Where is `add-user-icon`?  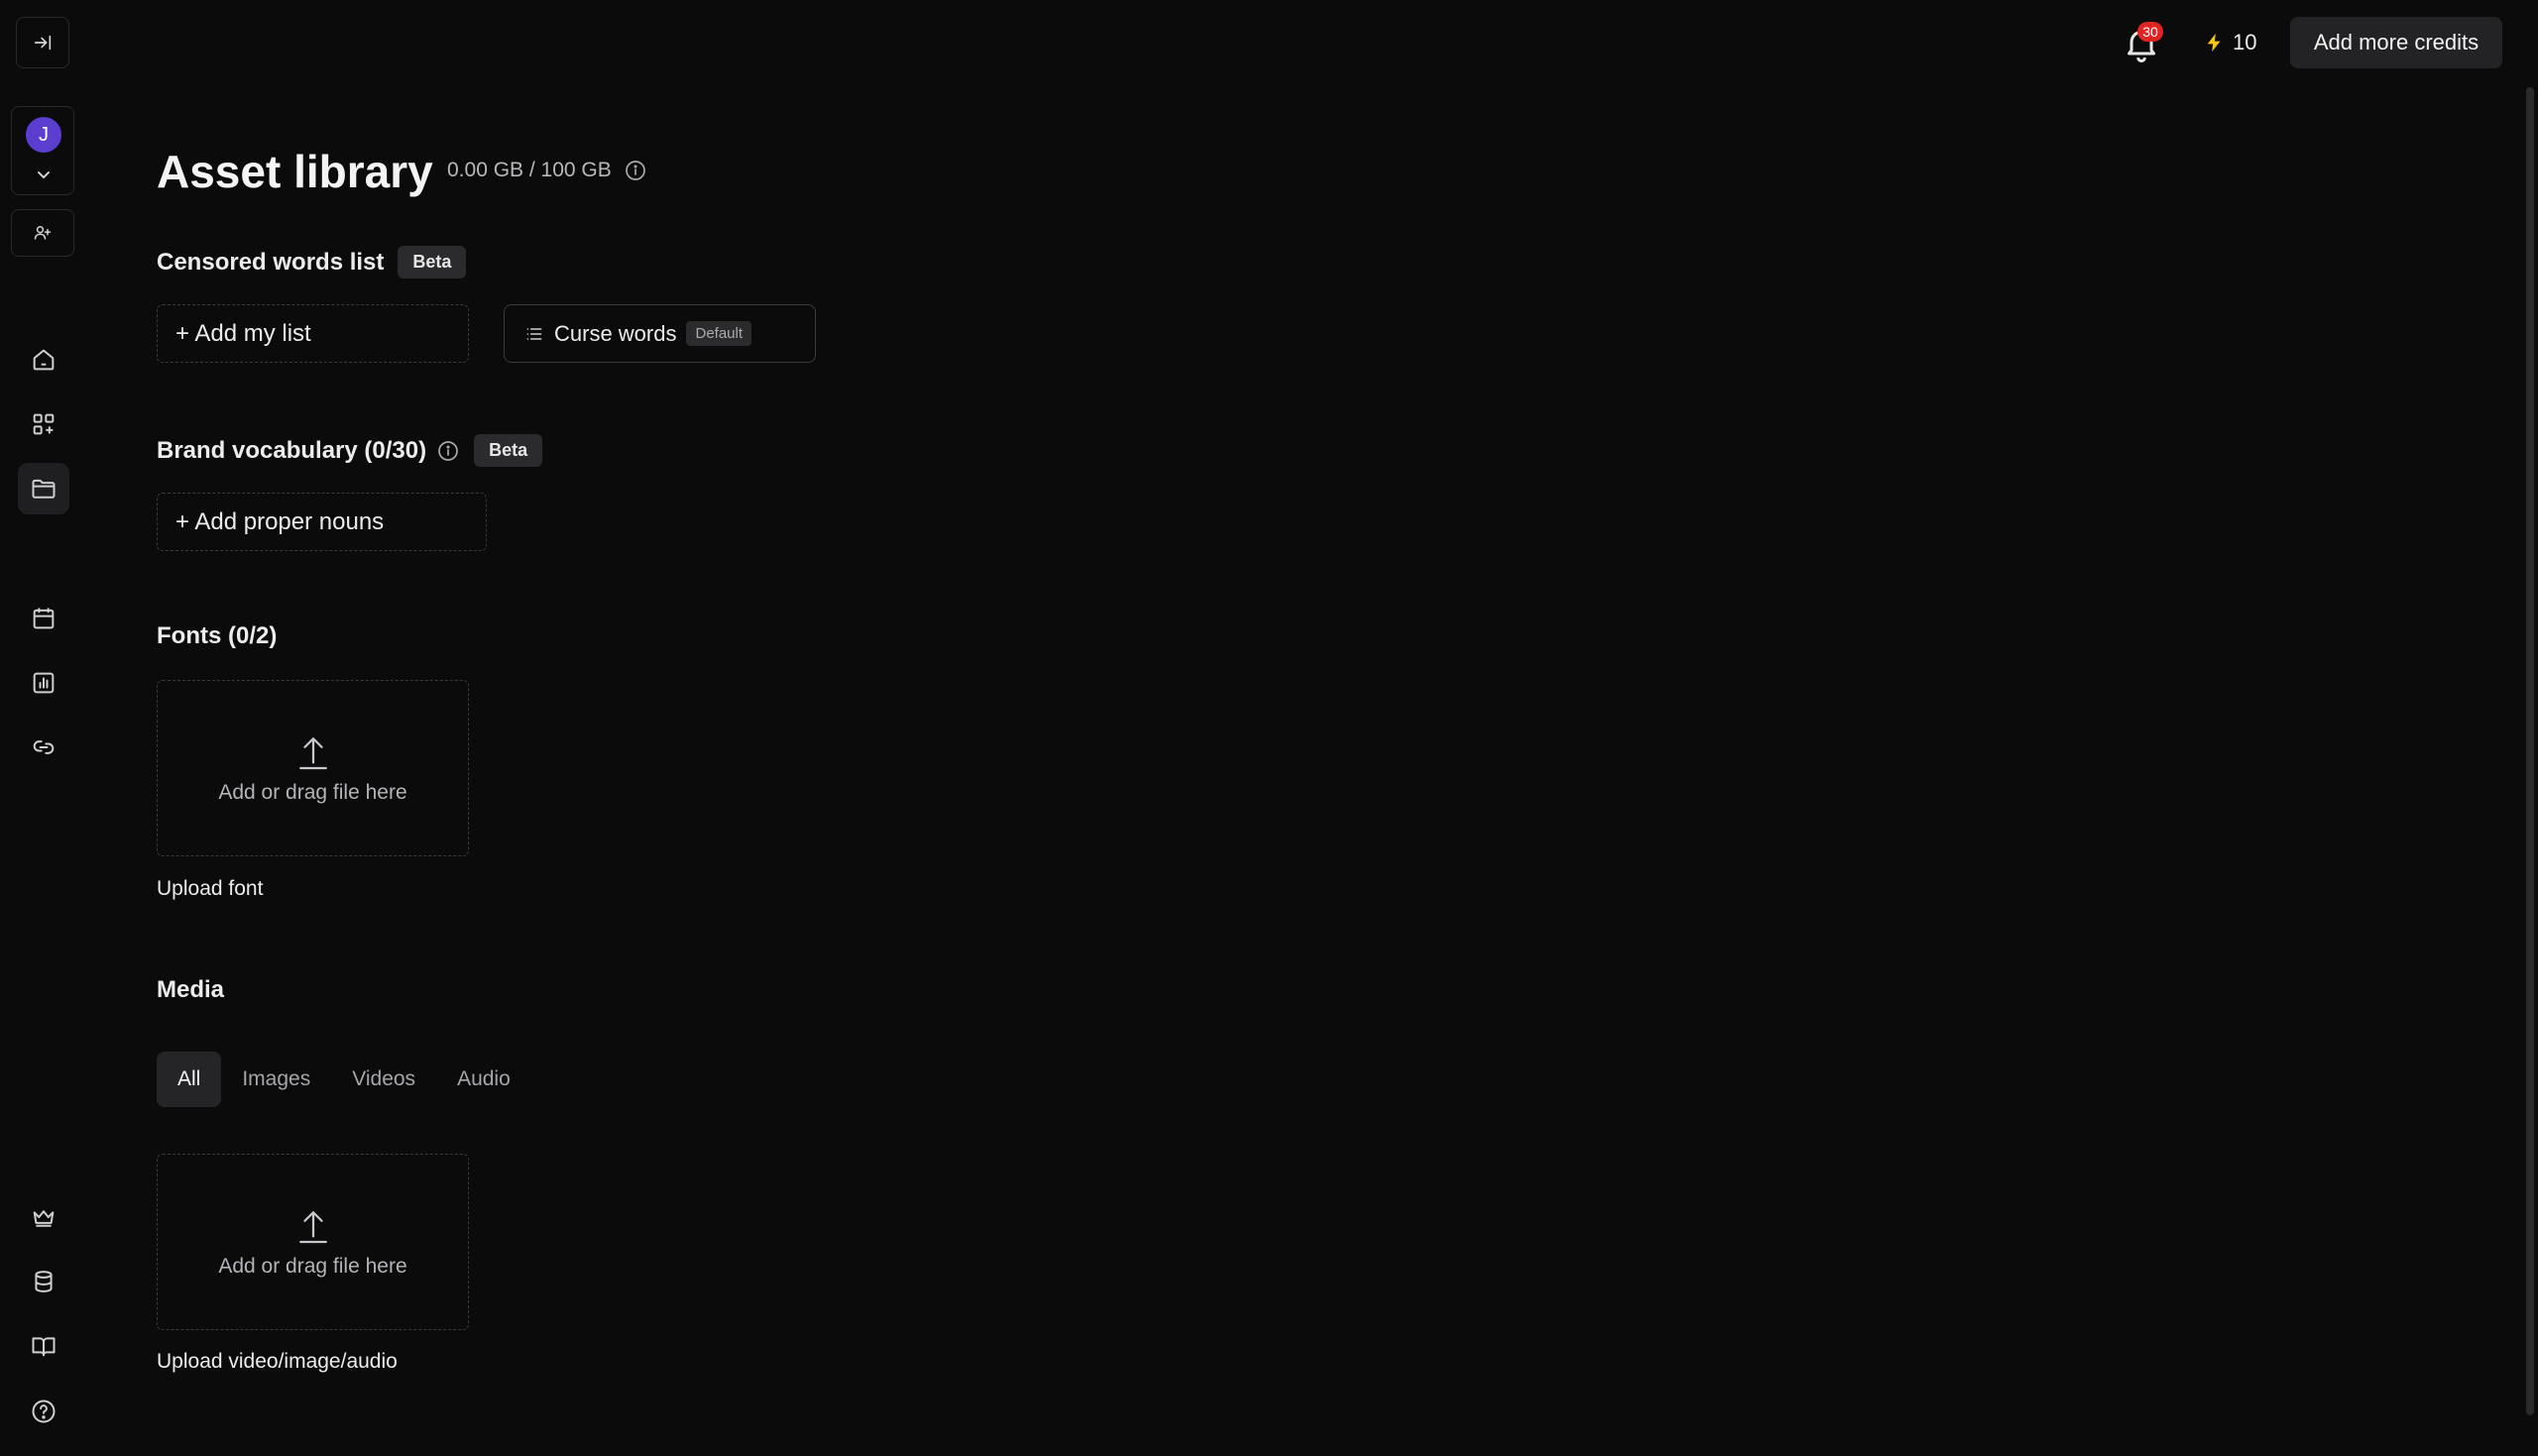
add-user-icon is located at coordinates (43, 233).